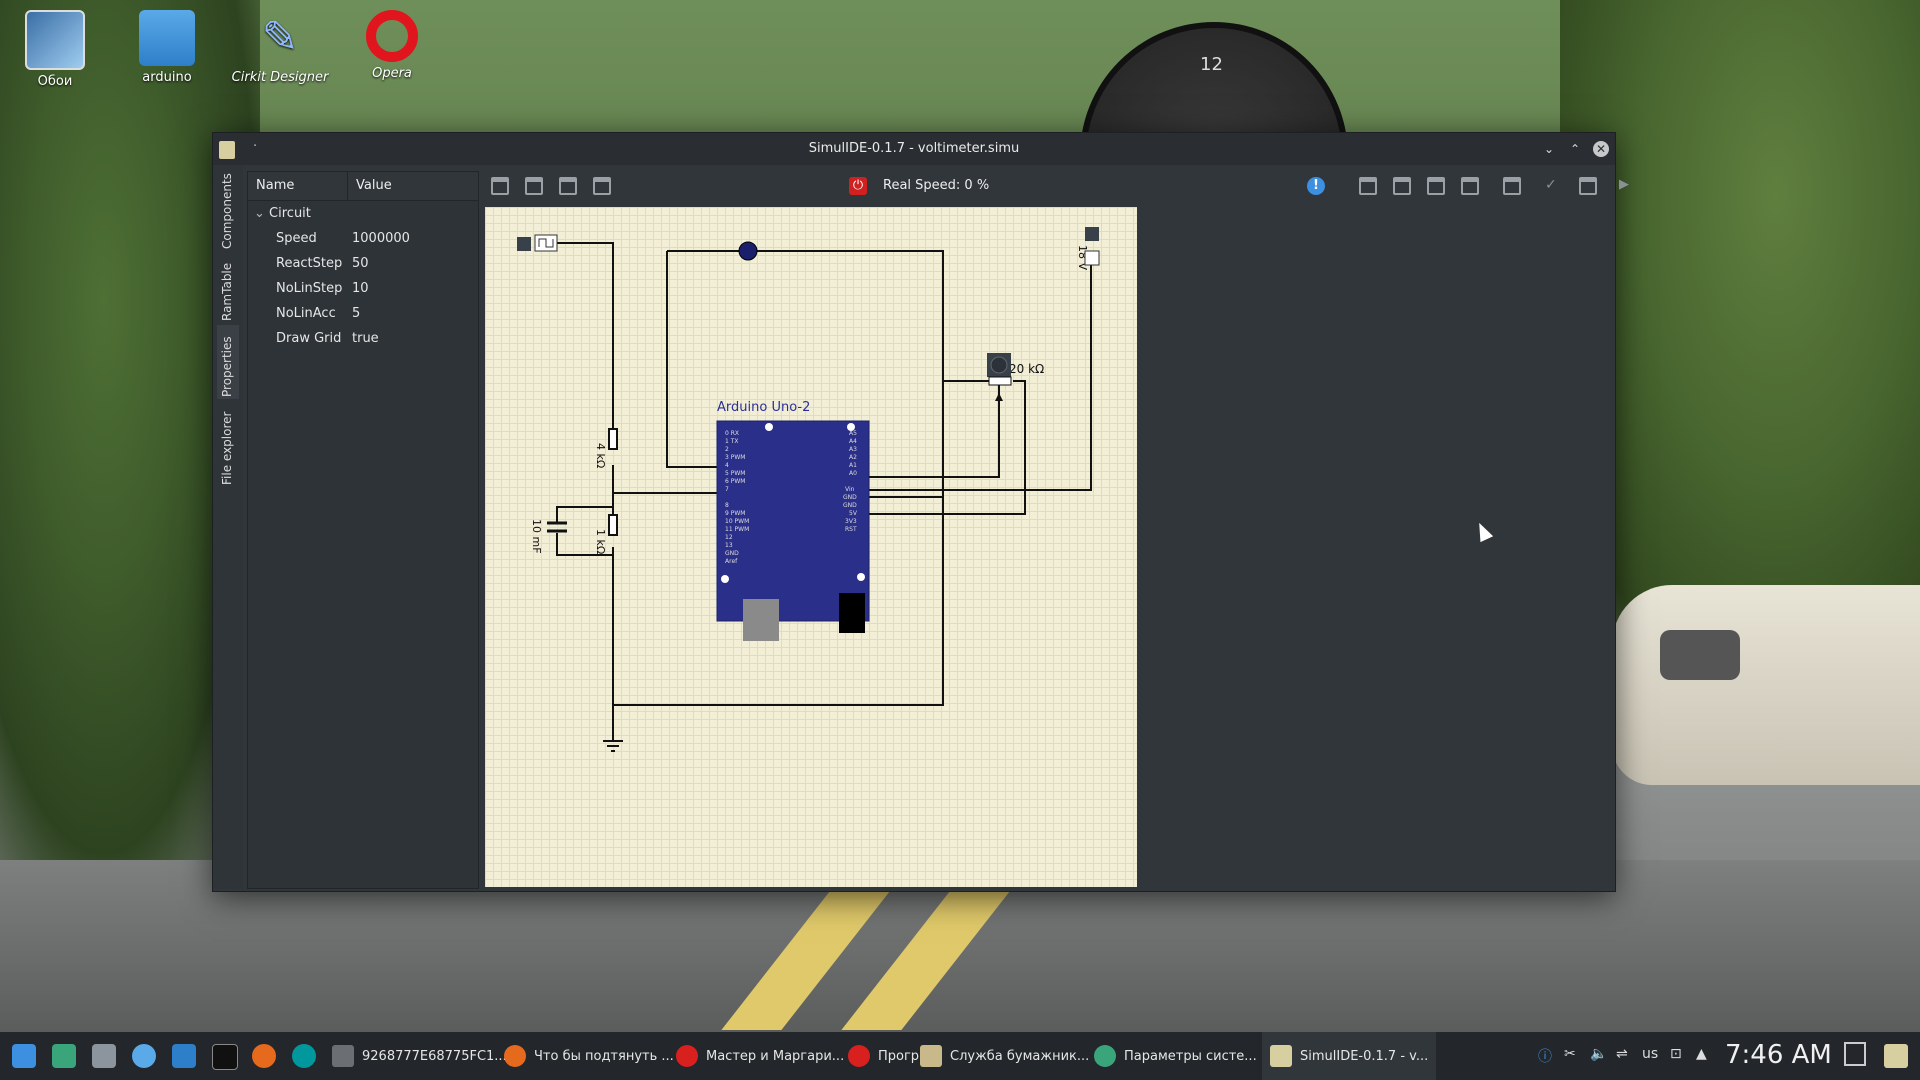  What do you see at coordinates (851, 521) in the screenshot?
I see `pin-label: 3V3` at bounding box center [851, 521].